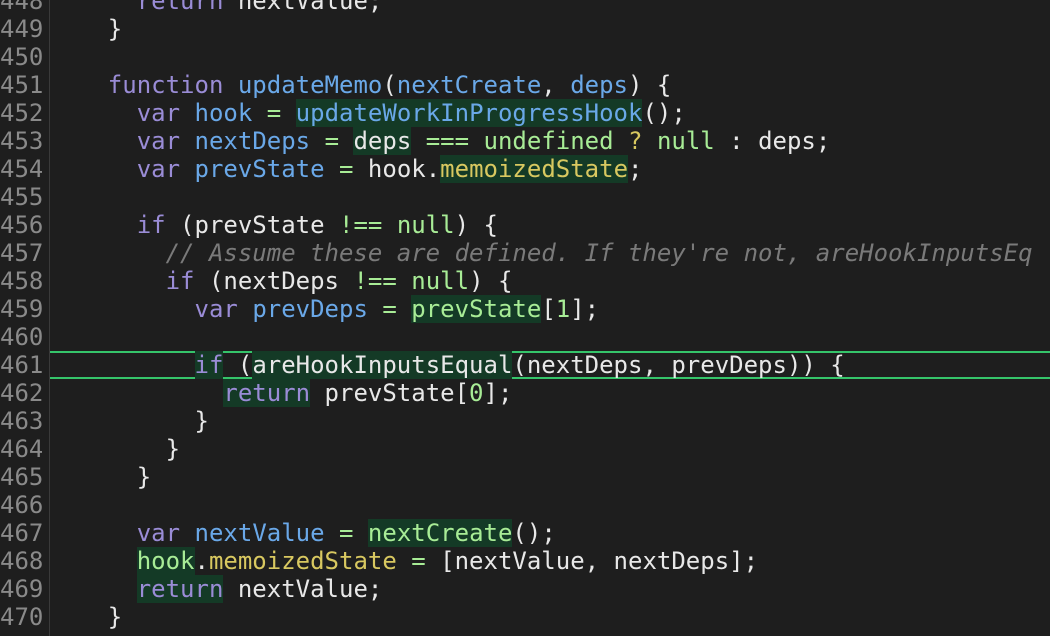 This screenshot has width=1050, height=636. Describe the element at coordinates (21, 253) in the screenshot. I see `line-number: 457` at that location.